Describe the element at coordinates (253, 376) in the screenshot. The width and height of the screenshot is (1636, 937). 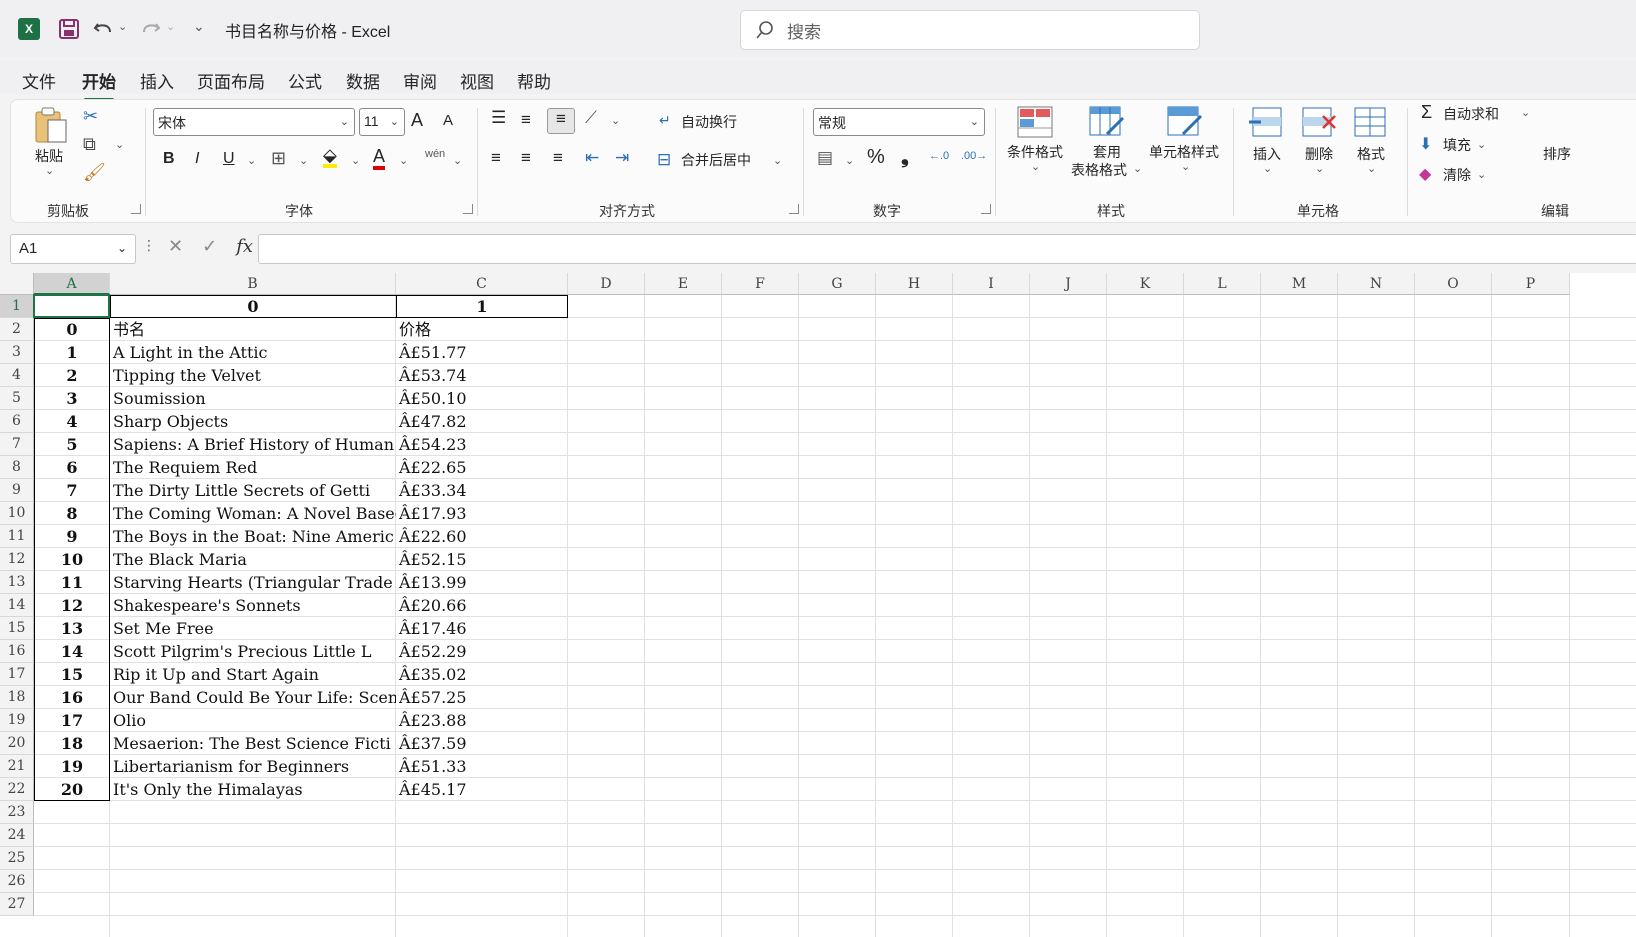
I see `book-title-cell: Tipping the Velvet` at that location.